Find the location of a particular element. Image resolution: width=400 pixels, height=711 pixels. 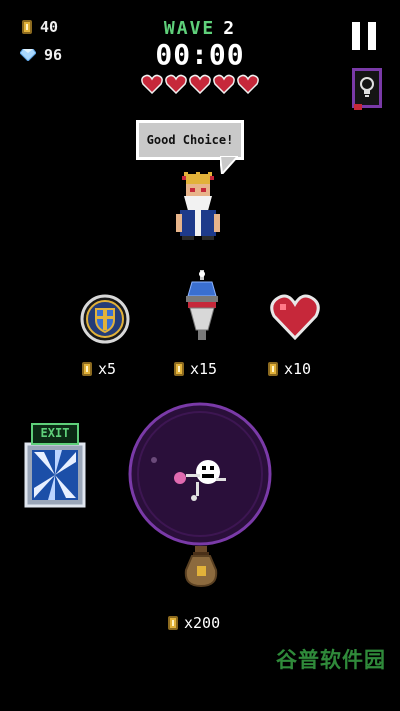

lightbulb-icon is located at coordinates (367, 87).